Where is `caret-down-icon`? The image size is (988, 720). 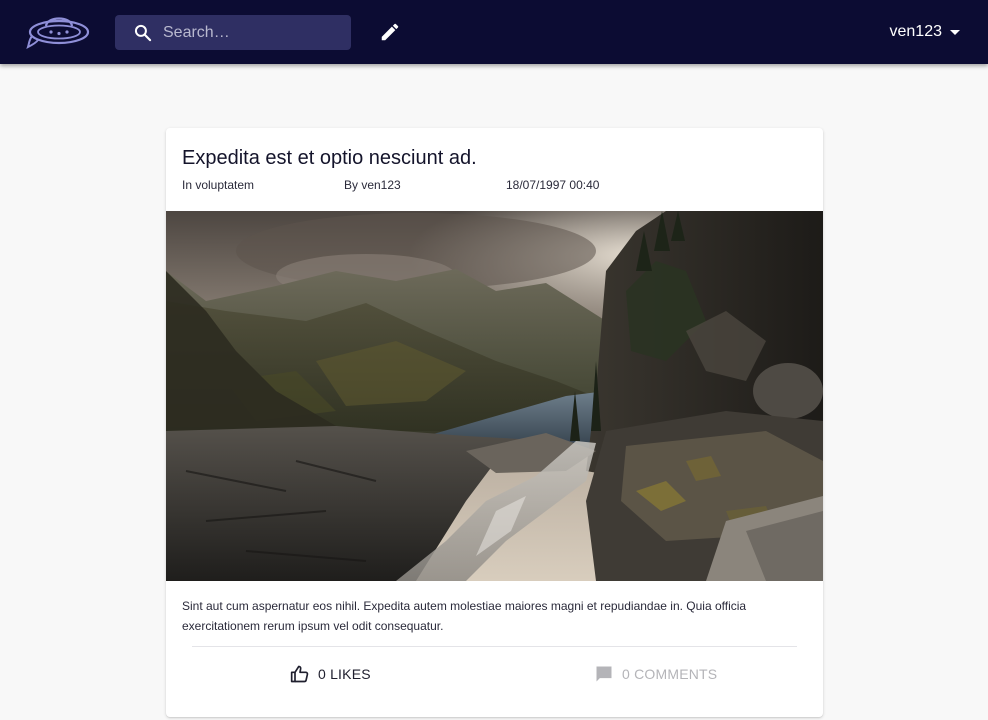
caret-down-icon is located at coordinates (955, 32).